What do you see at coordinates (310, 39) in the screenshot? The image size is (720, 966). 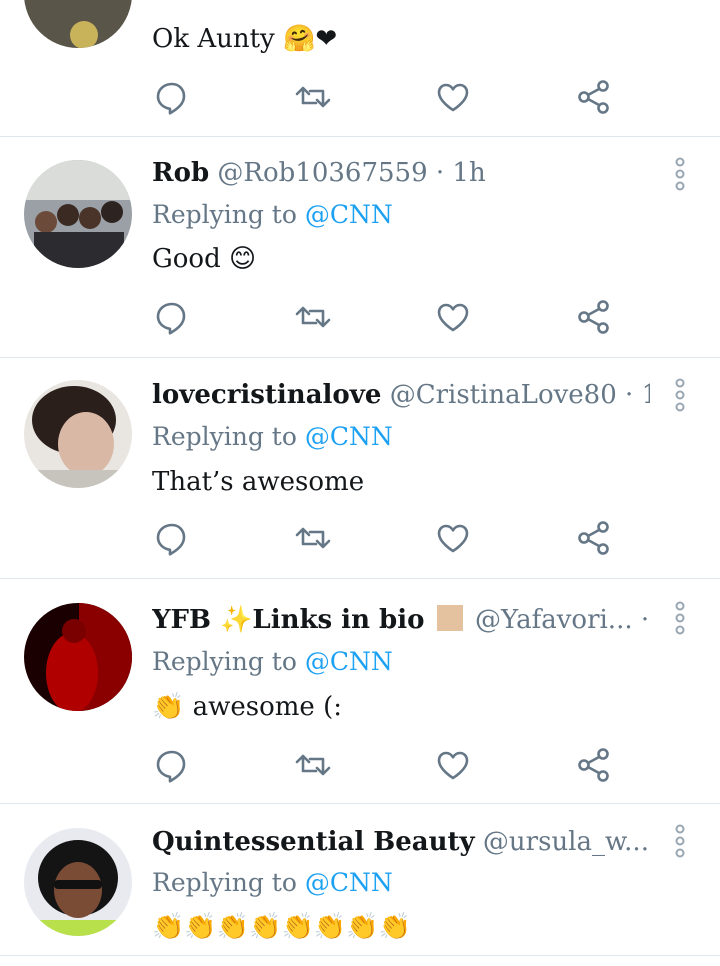 I see `emoji: 🤗❤` at bounding box center [310, 39].